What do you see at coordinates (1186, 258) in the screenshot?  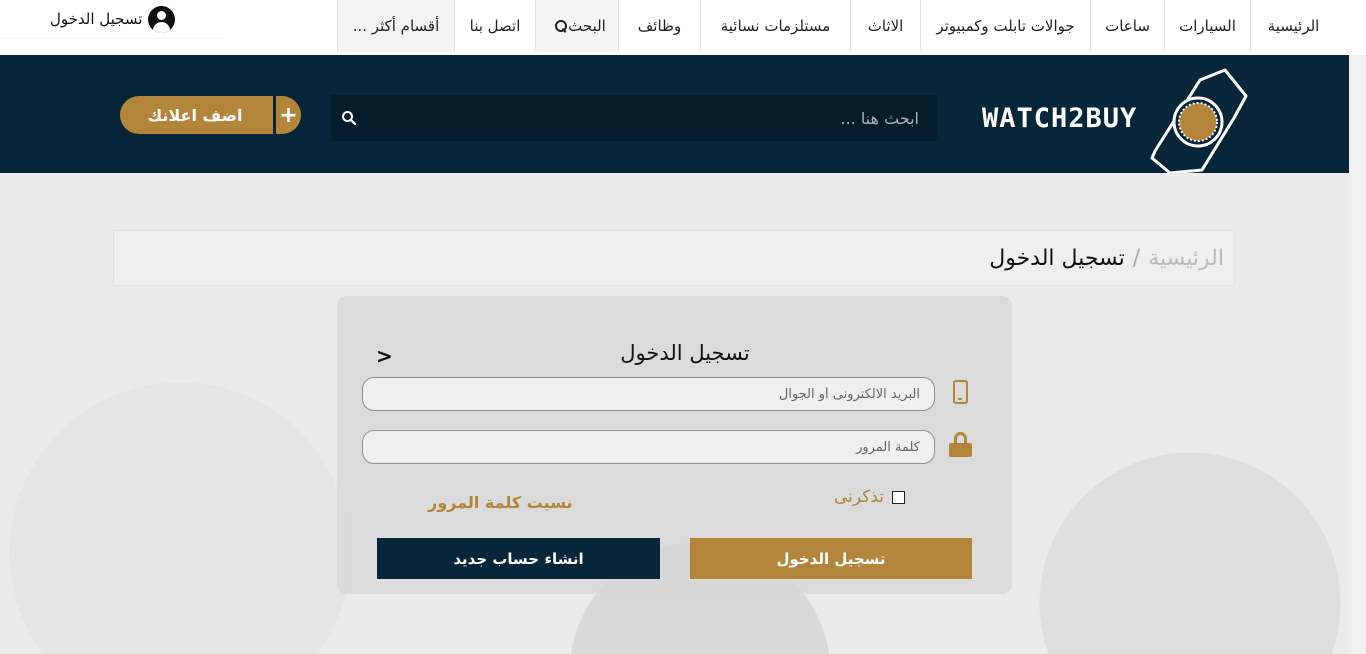 I see `breadcrumb-home-link: الرئيسية` at bounding box center [1186, 258].